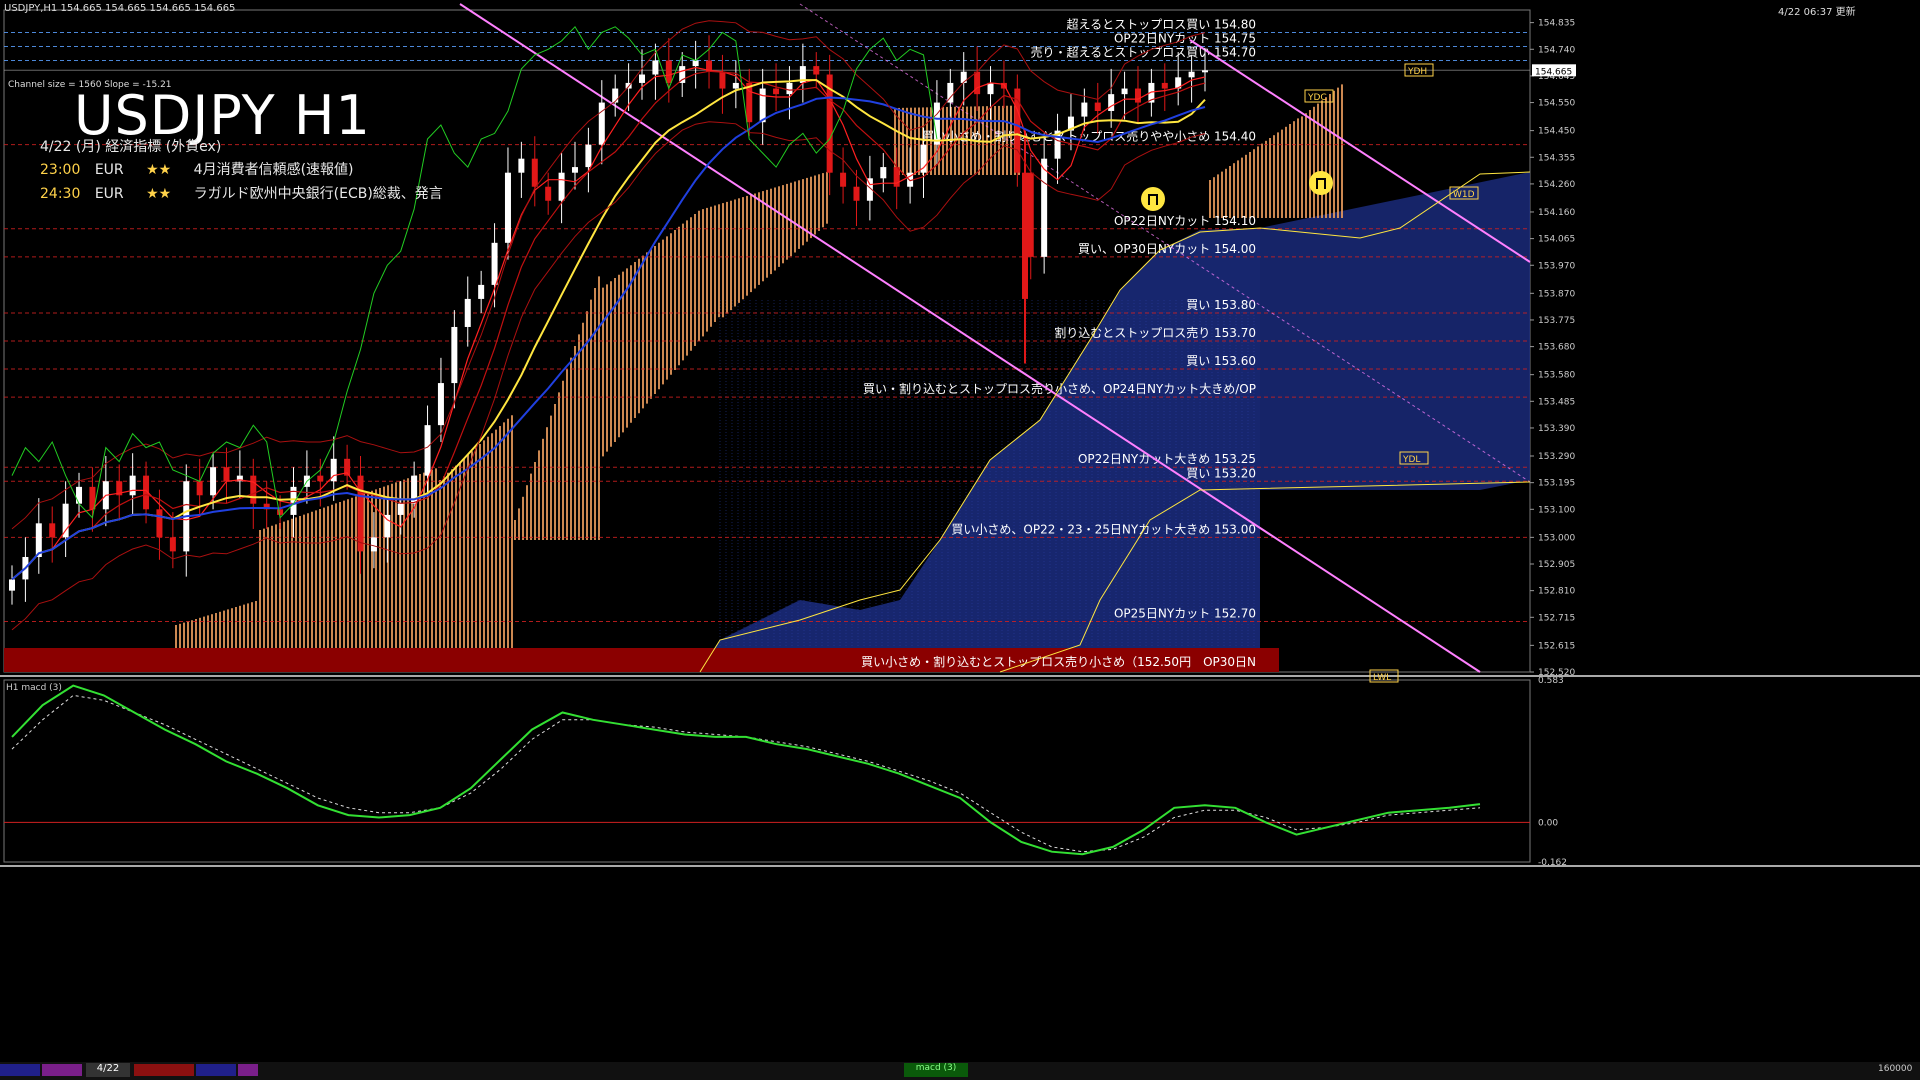  What do you see at coordinates (1556, 538) in the screenshot?
I see `y-axis-label: 153.000` at bounding box center [1556, 538].